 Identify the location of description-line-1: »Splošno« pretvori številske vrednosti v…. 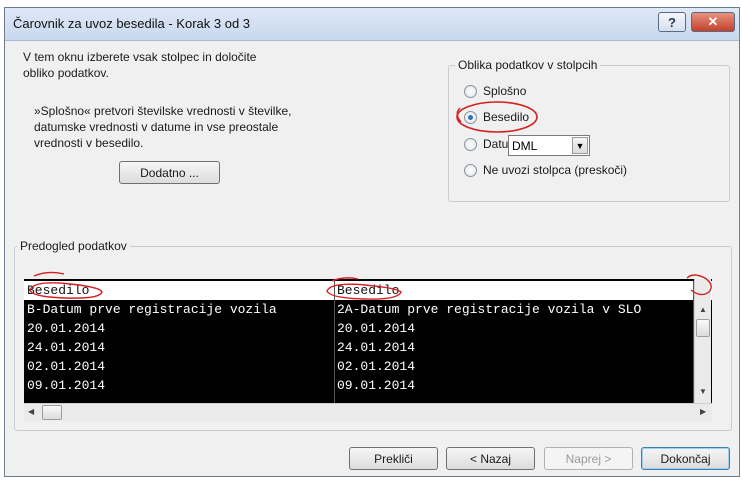
(163, 111).